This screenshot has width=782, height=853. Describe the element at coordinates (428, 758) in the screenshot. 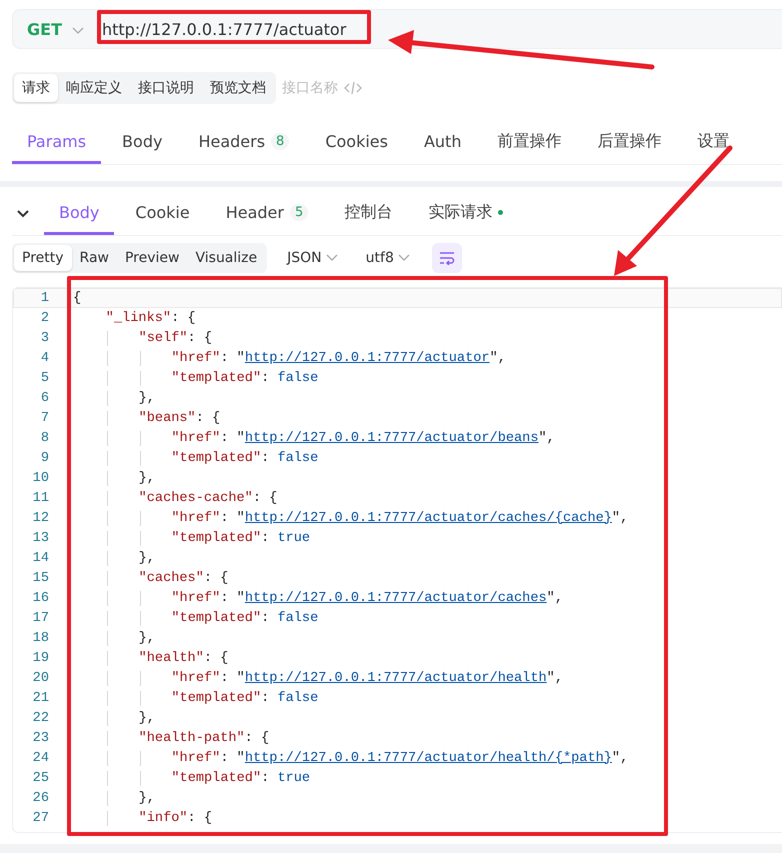

I see `code-link: http://127.0.0.1:7777/actuator/health/{*path}` at that location.